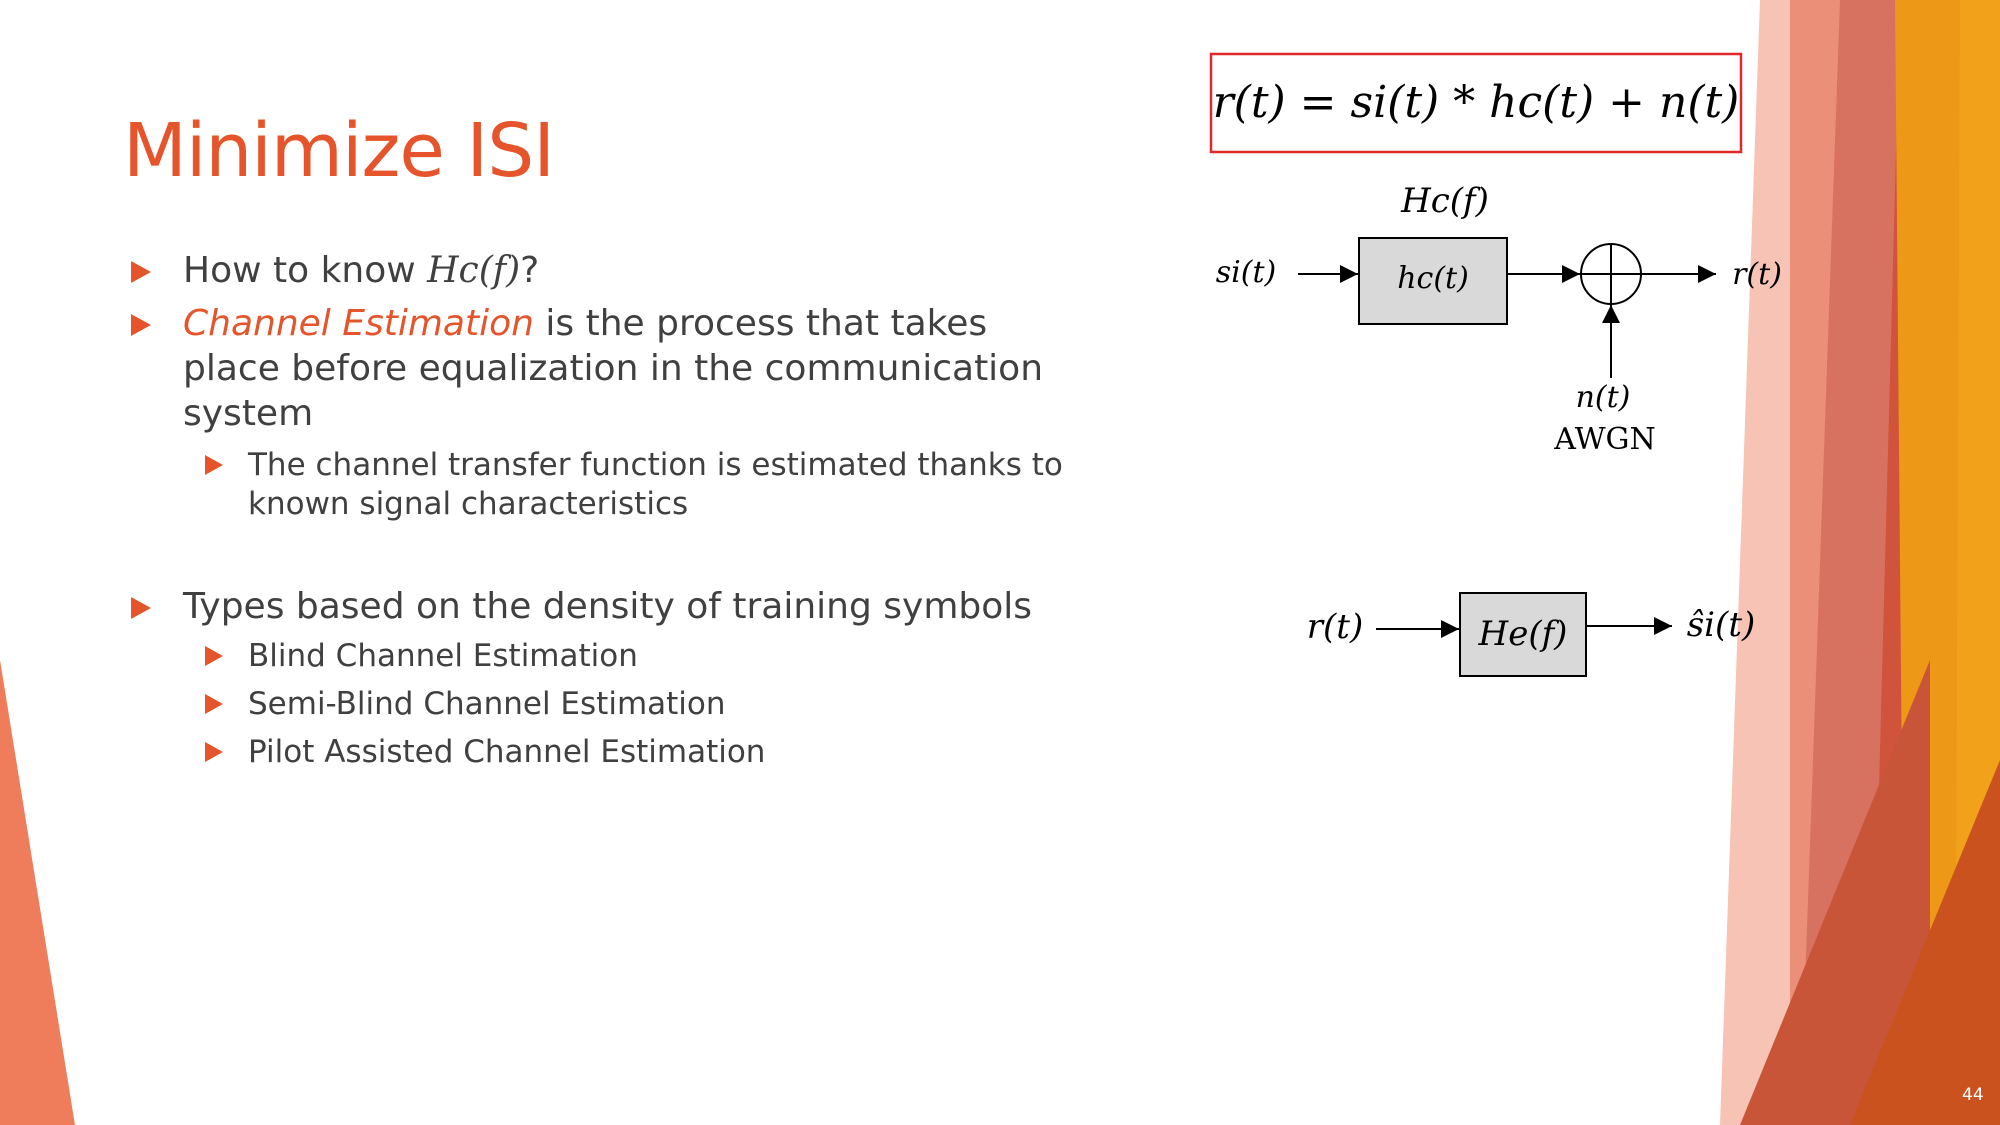  I want to click on eq-input-label: r(t), so click(1335, 627).